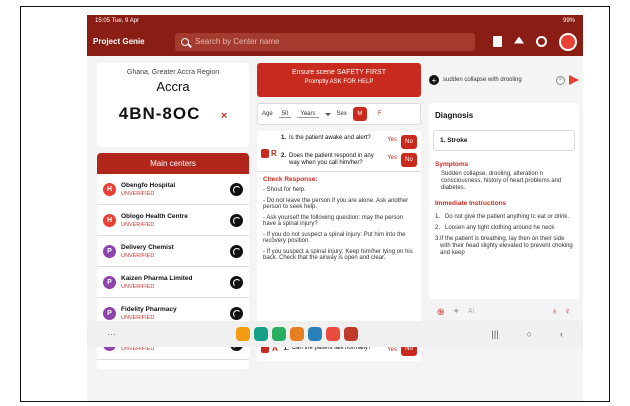 Image resolution: width=630 pixels, height=406 pixels. Describe the element at coordinates (497, 80) in the screenshot. I see `symptom-input: sudden collapse with drooling` at that location.